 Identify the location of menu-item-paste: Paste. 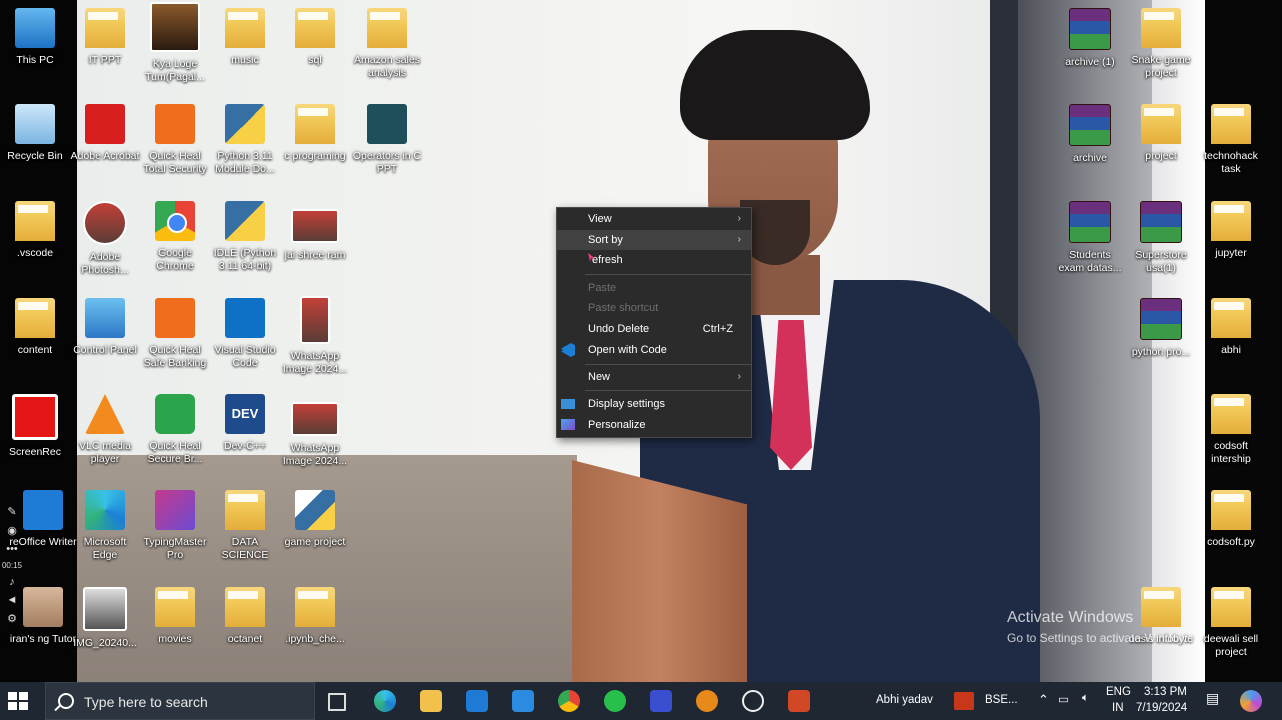
(654, 288).